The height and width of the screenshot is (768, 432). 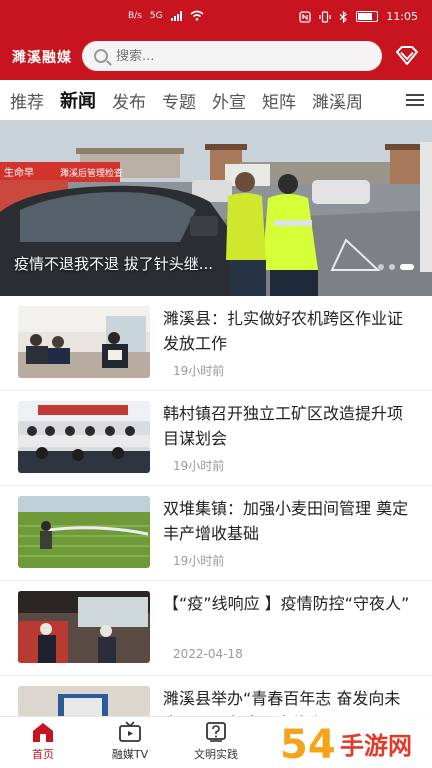 What do you see at coordinates (197, 15) in the screenshot?
I see `wifi-icon` at bounding box center [197, 15].